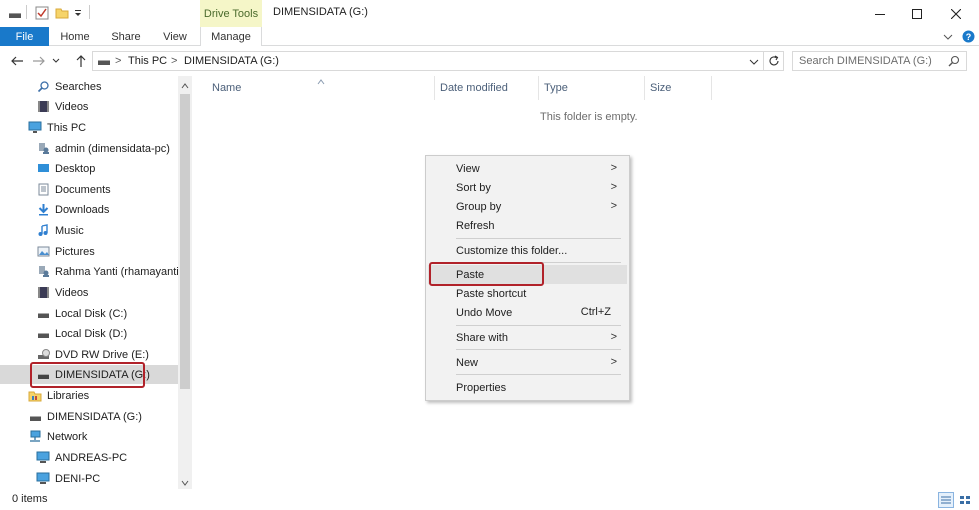  What do you see at coordinates (589, 117) in the screenshot?
I see `empty-folder-message: This folder is empty.` at bounding box center [589, 117].